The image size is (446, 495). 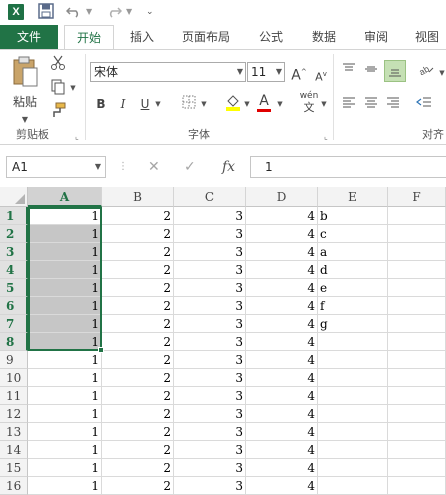 What do you see at coordinates (65, 306) in the screenshot?
I see `cell-a6: 1` at bounding box center [65, 306].